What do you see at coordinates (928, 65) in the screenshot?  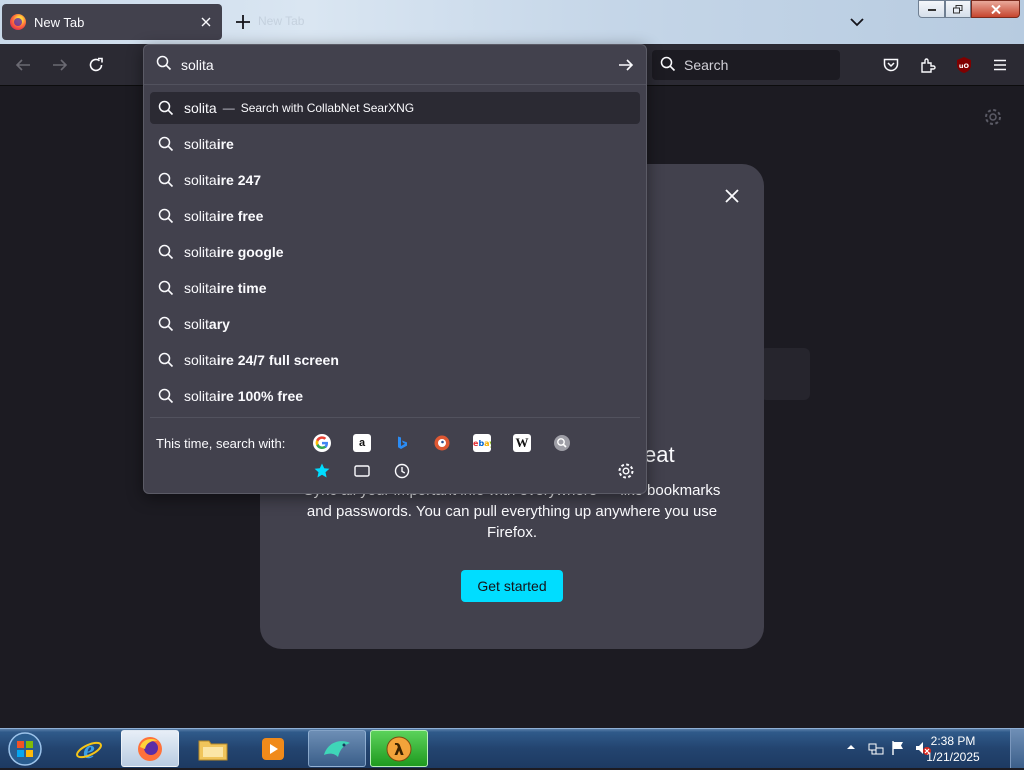 I see `extensions-icon` at bounding box center [928, 65].